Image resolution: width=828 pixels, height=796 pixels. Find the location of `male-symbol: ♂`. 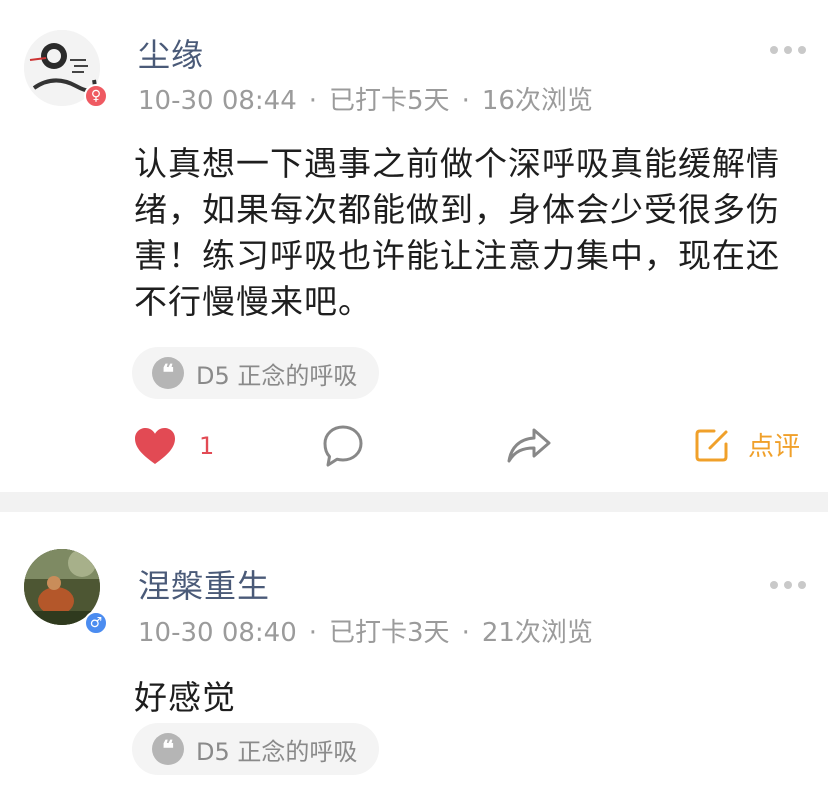

male-symbol: ♂ is located at coordinates (96, 623).